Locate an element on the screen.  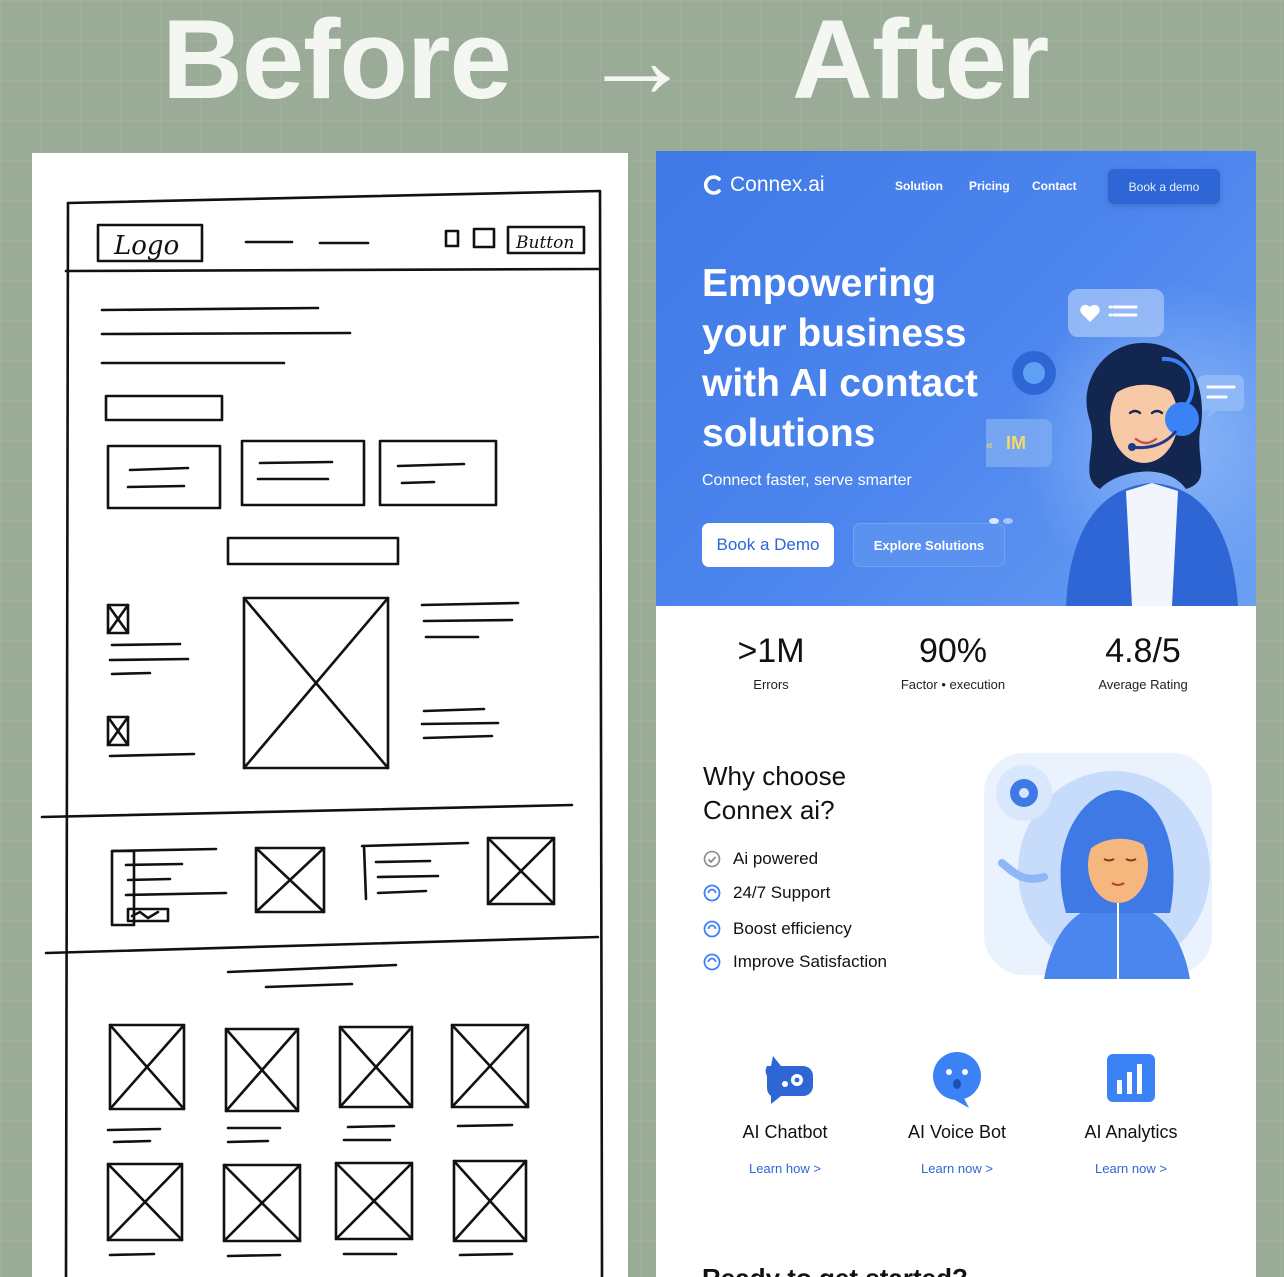
stat-value: 90% is located at coordinates (953, 651).